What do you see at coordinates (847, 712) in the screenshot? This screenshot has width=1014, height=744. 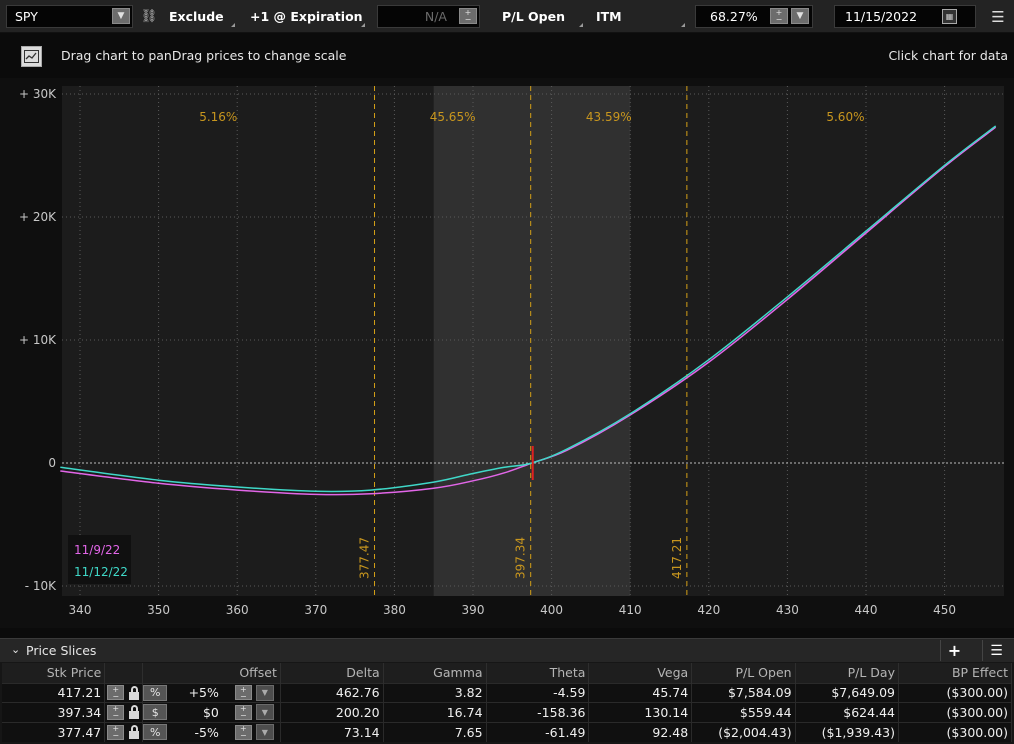 I see `pl-day-cell: $624.44` at bounding box center [847, 712].